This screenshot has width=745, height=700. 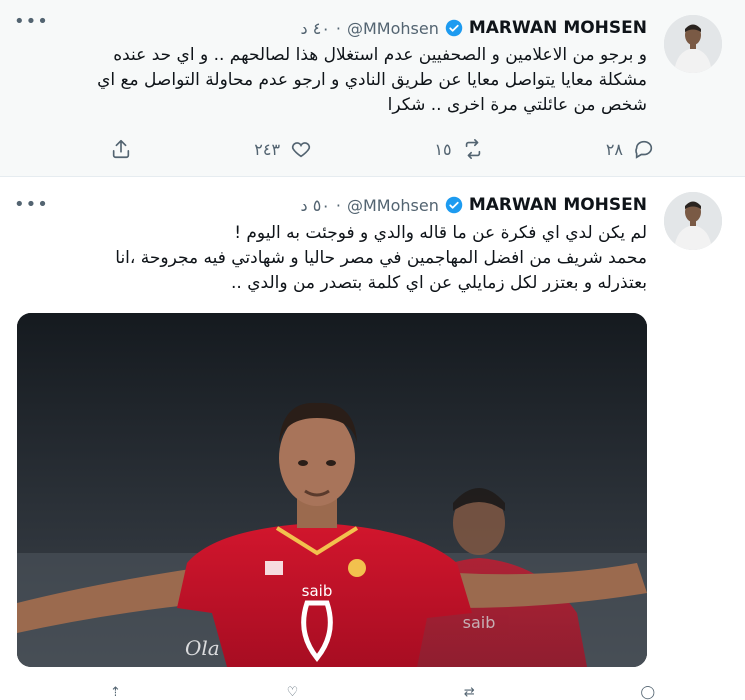 I want to click on reply-icon, so click(x=644, y=149).